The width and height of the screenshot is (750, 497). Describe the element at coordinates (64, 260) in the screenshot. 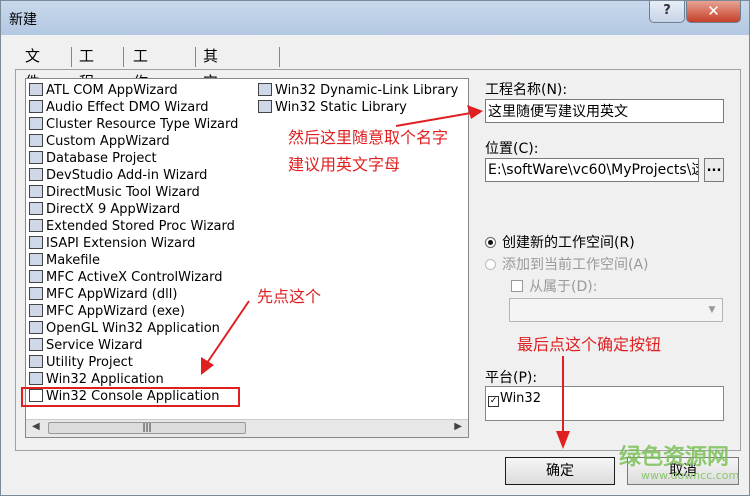

I see `list-item: Makefile` at that location.